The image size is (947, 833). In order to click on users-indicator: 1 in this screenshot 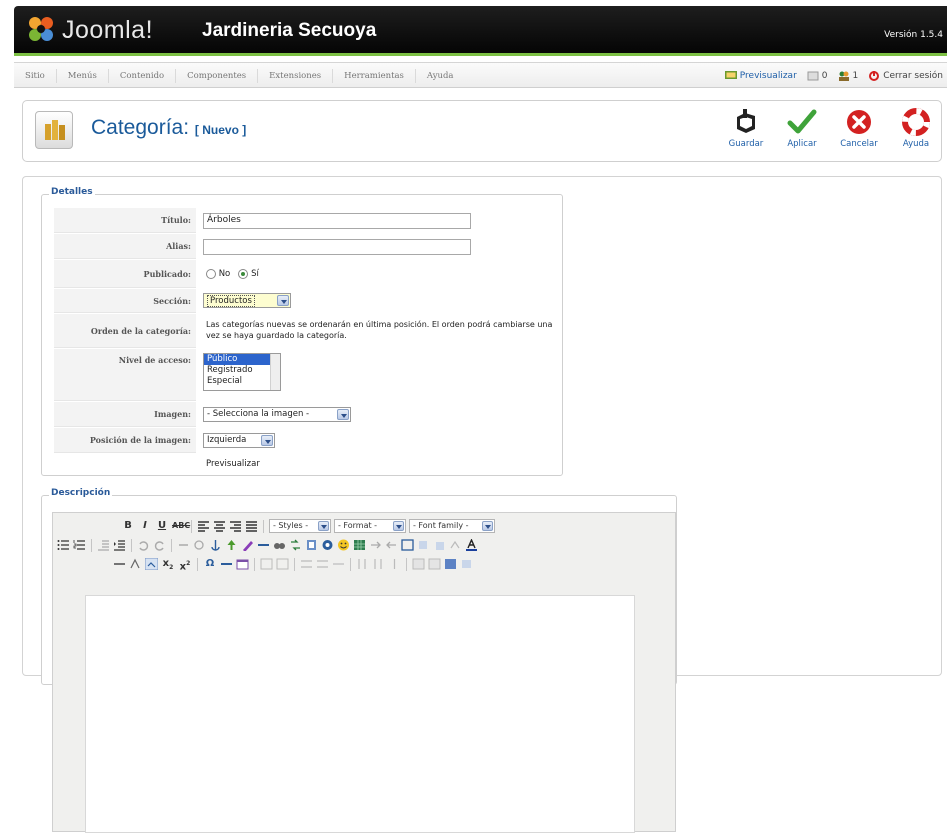, I will do `click(848, 76)`.